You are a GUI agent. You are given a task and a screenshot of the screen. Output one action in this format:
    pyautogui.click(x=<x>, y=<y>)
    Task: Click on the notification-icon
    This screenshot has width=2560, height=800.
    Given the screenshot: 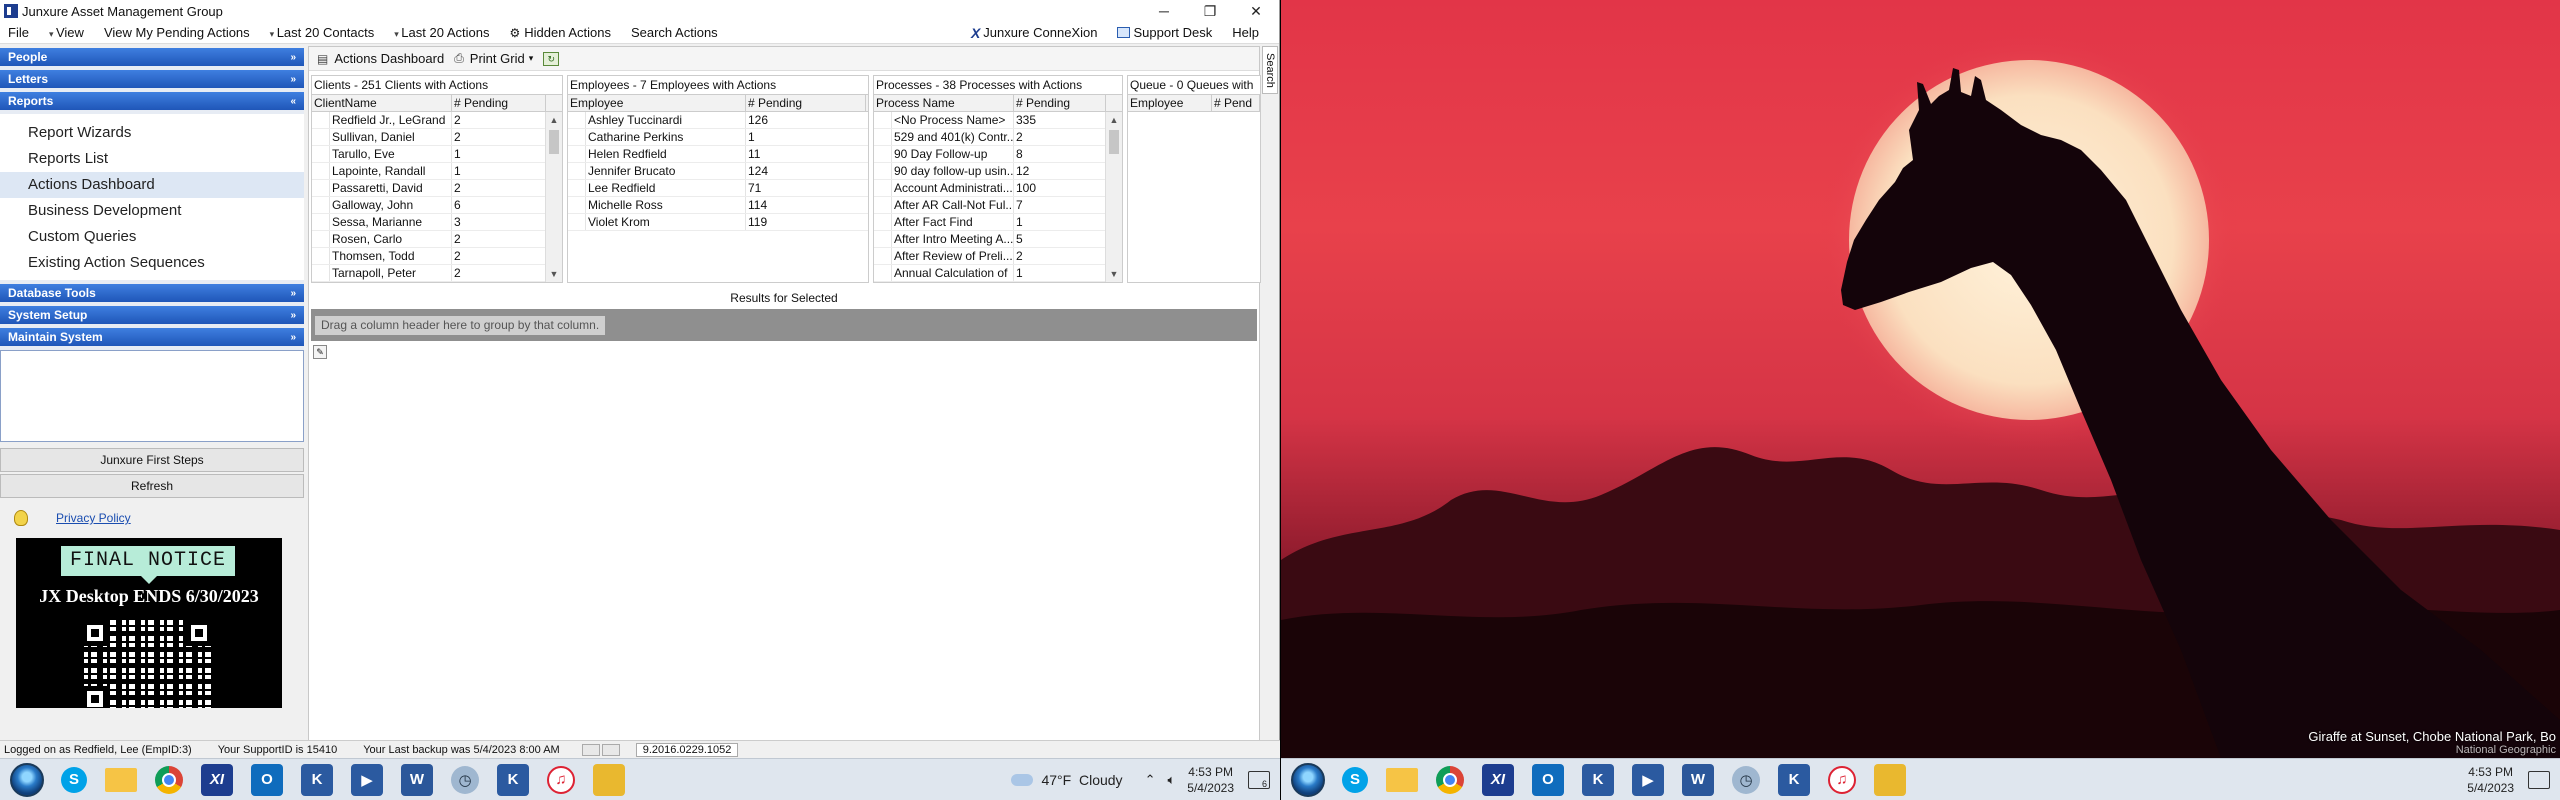 What is the action you would take?
    pyautogui.click(x=2539, y=779)
    